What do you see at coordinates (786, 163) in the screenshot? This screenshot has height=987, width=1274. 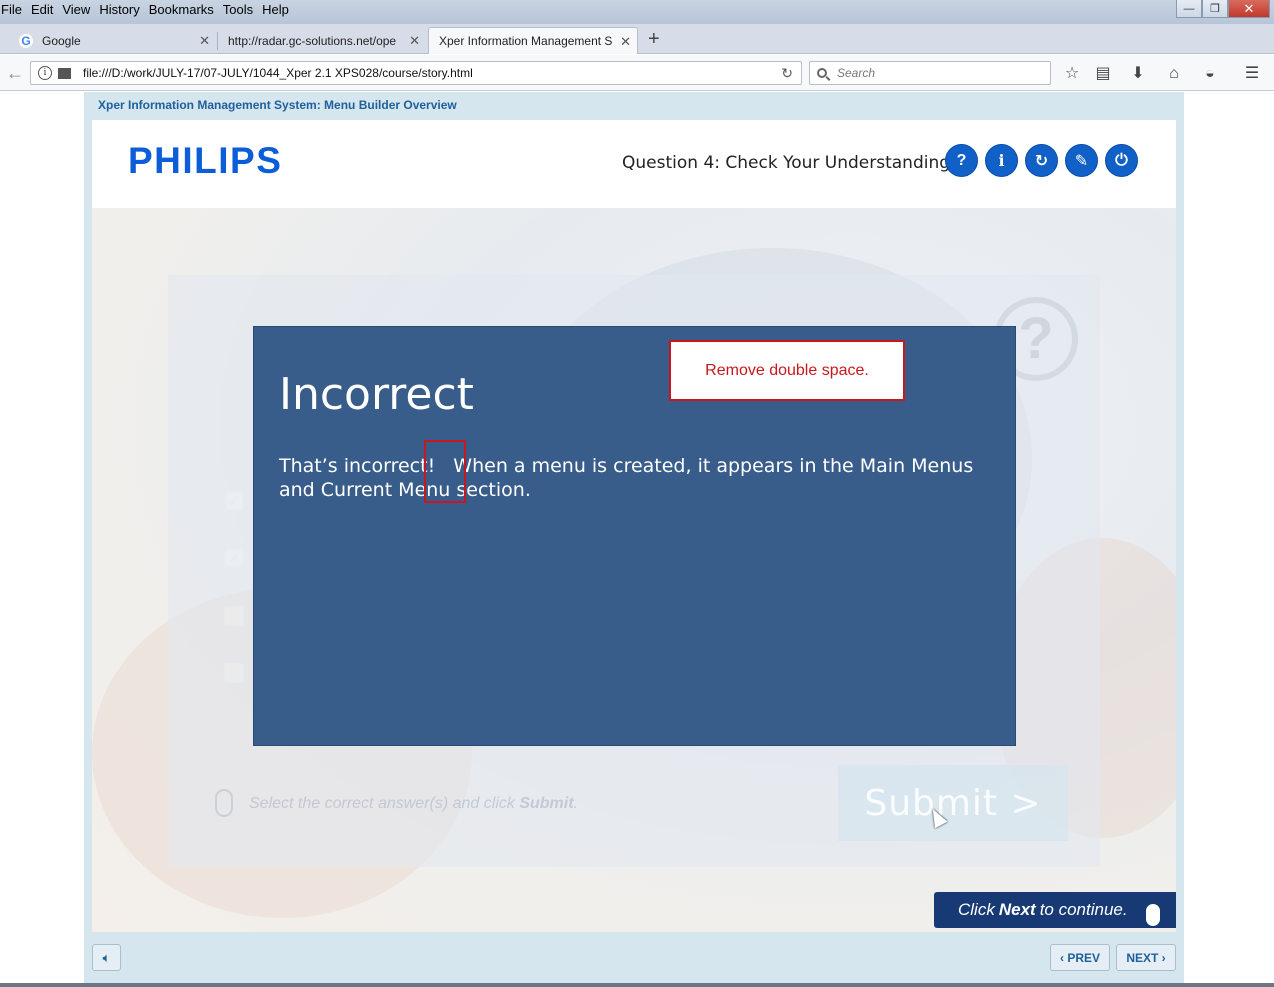 I see `question-title: Question 4: Check Your Understanding` at bounding box center [786, 163].